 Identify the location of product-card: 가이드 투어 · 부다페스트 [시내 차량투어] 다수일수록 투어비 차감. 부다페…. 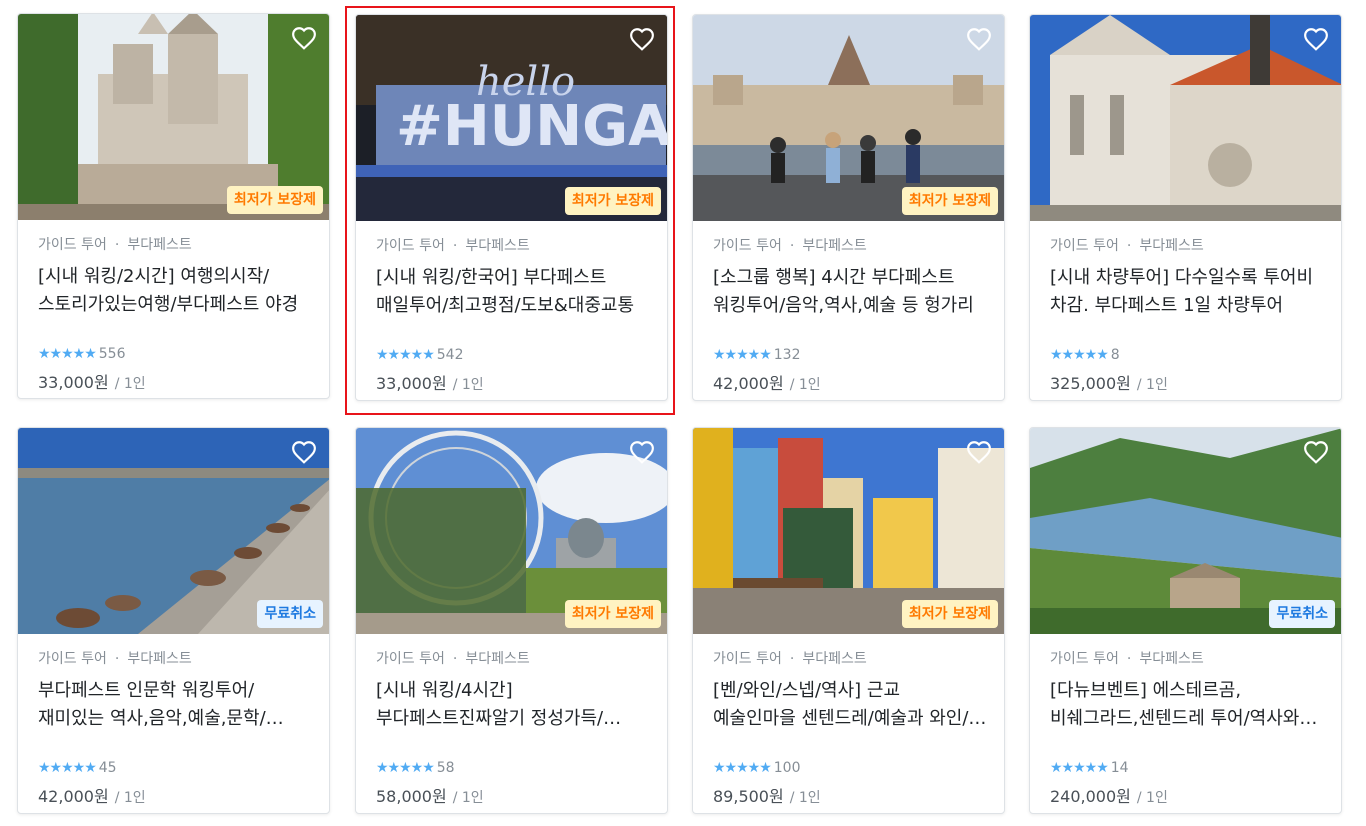
(1185, 207).